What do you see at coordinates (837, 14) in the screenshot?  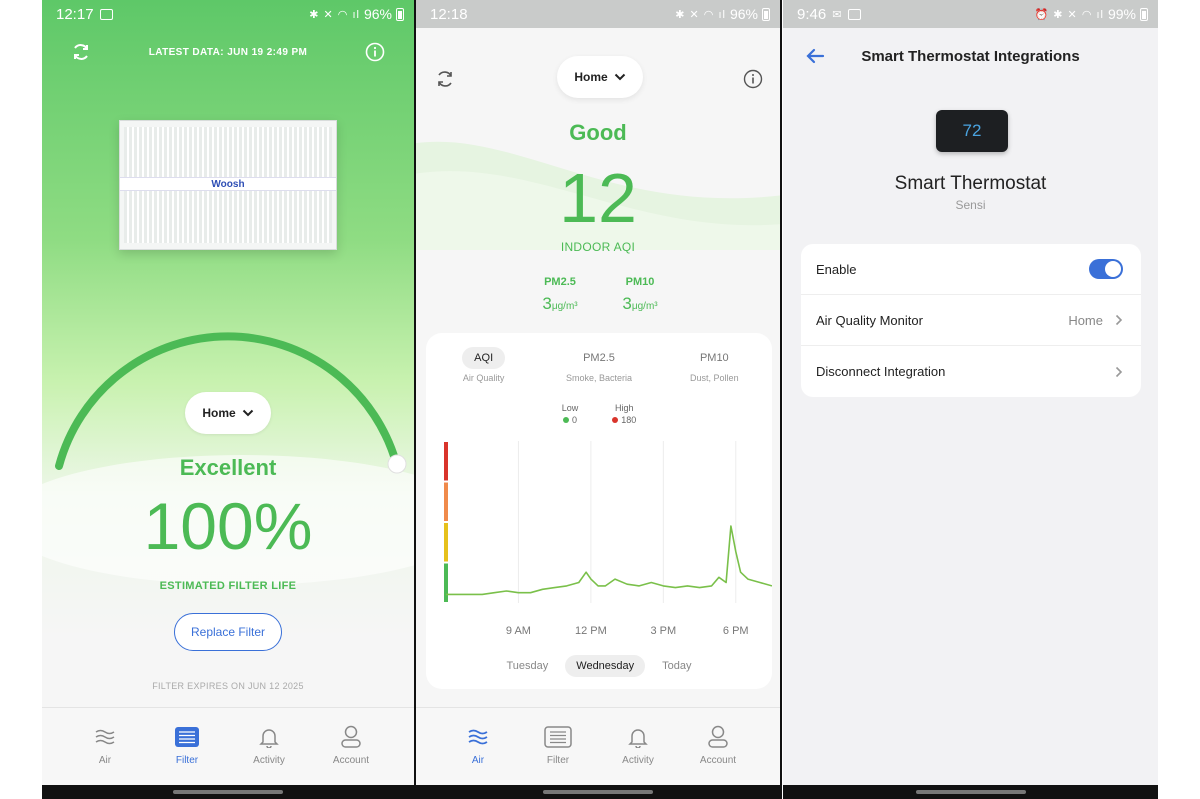 I see `mail-icon: ✉` at bounding box center [837, 14].